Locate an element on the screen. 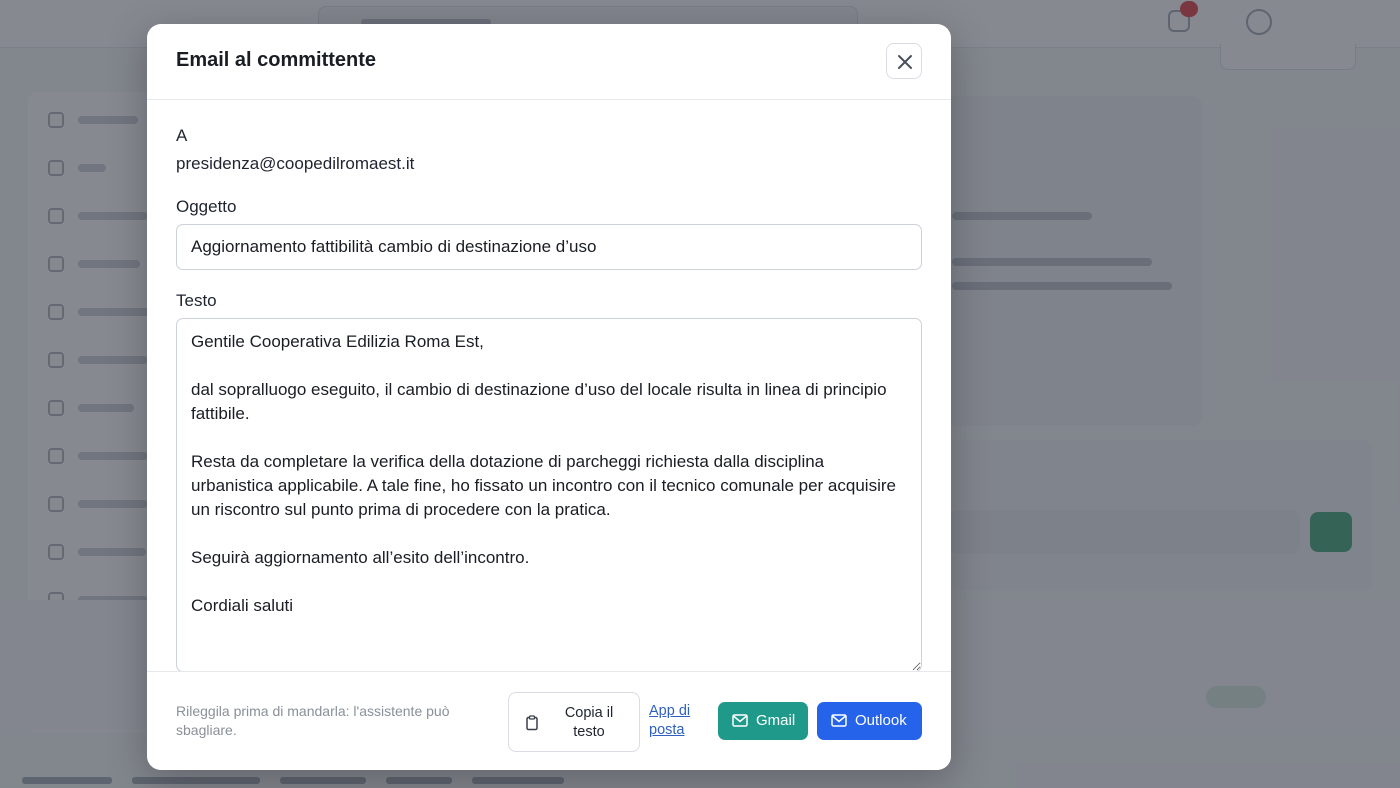  gmail-button: Gmail is located at coordinates (763, 721).